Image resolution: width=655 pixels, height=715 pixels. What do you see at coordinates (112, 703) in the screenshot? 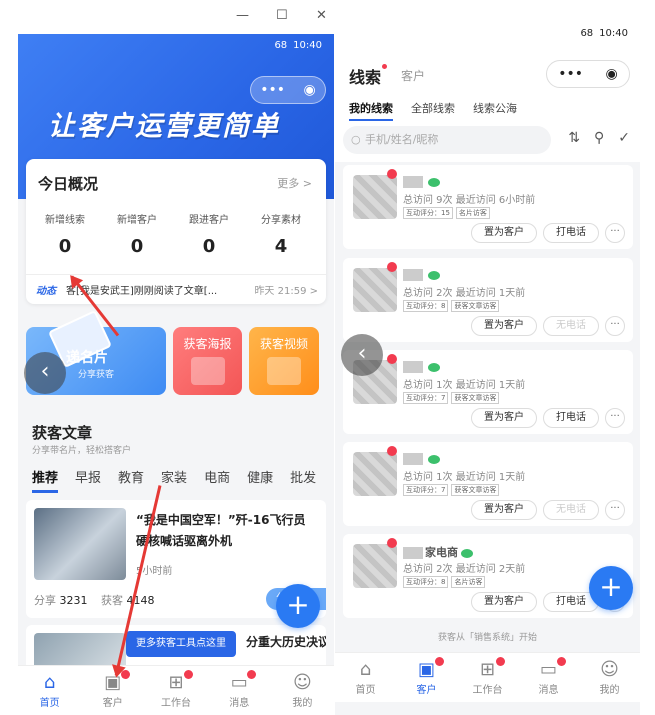
I see `nav-label: 客户` at bounding box center [112, 703].